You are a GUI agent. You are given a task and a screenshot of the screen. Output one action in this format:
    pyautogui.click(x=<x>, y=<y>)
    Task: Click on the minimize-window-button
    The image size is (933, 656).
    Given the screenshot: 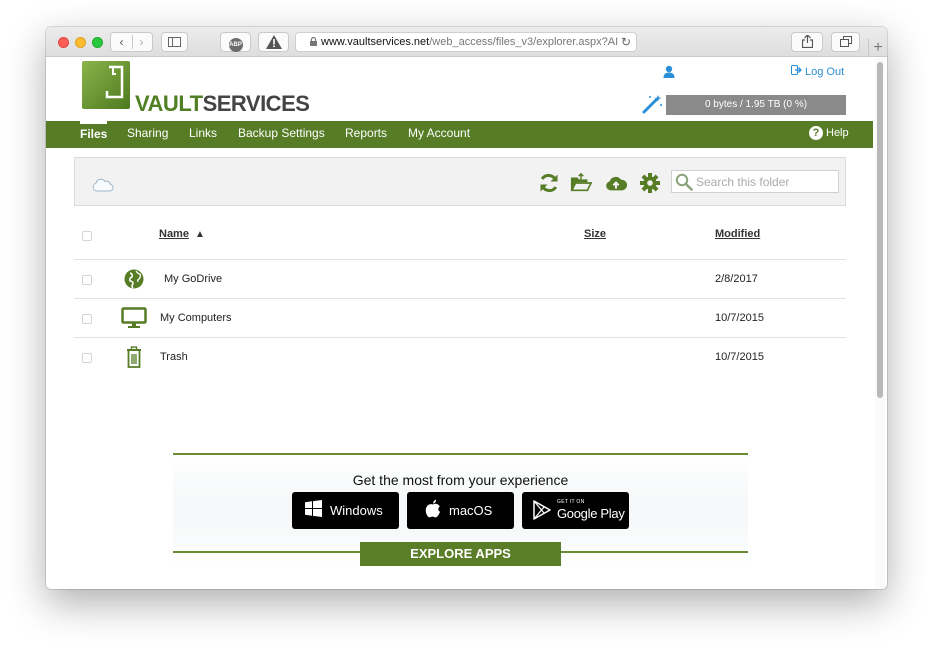 What is the action you would take?
    pyautogui.click(x=80, y=42)
    